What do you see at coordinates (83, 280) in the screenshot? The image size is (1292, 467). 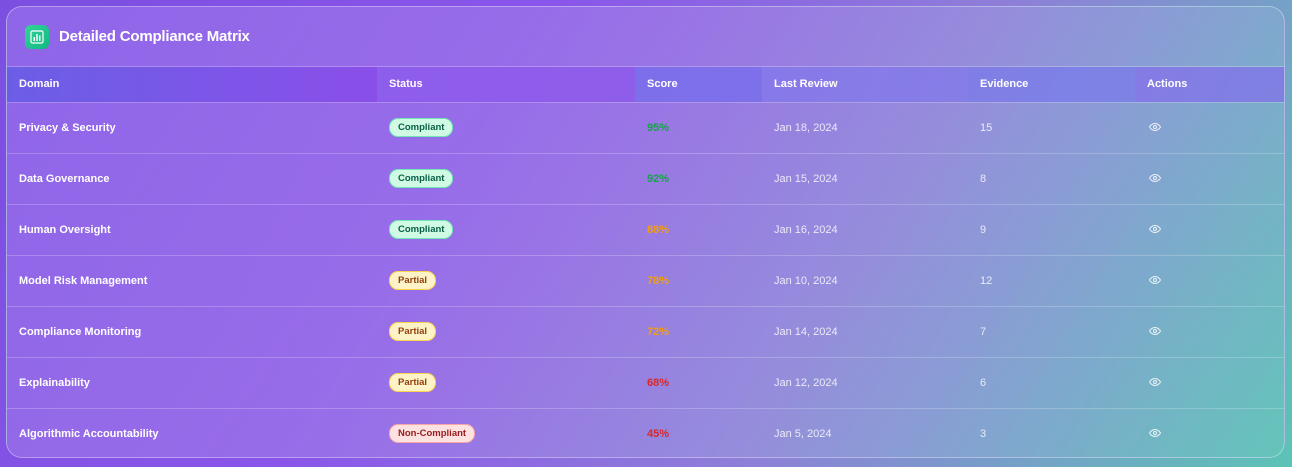 I see `domain-cell: Model Risk Management` at bounding box center [83, 280].